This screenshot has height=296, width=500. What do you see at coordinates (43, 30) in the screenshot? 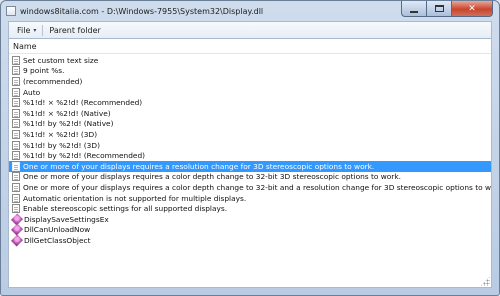
I see `menu-separator` at bounding box center [43, 30].